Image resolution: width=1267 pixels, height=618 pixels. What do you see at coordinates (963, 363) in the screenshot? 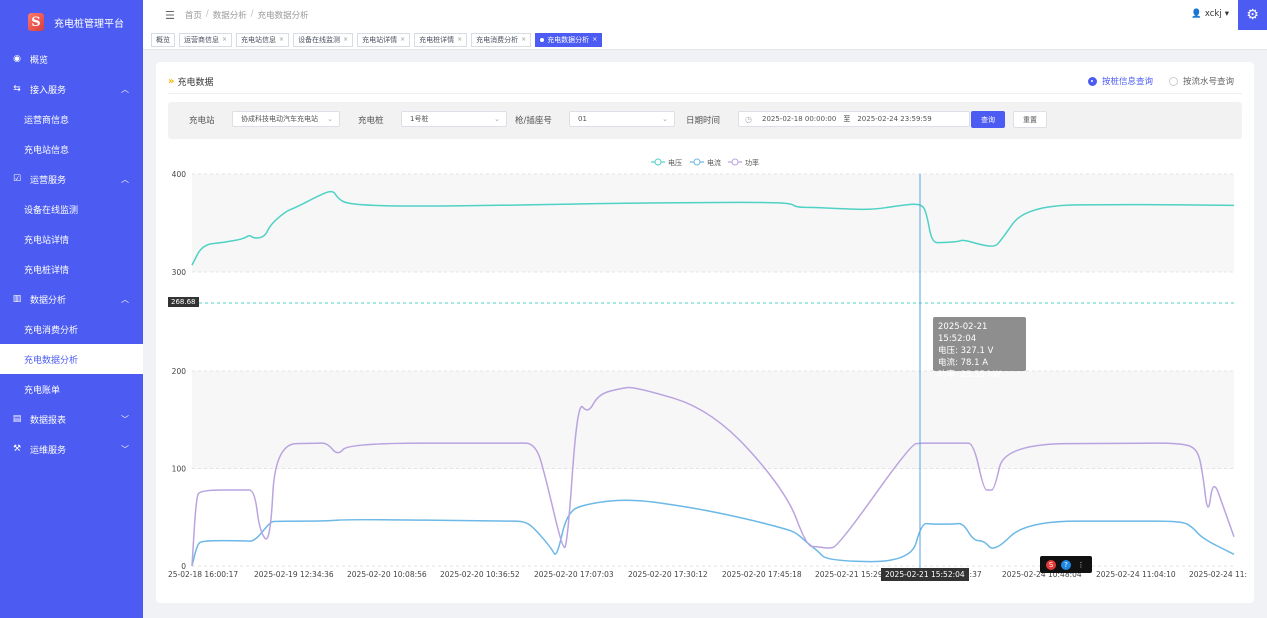
I see `tooltip-current: 电流: 78.1 A` at bounding box center [963, 363].